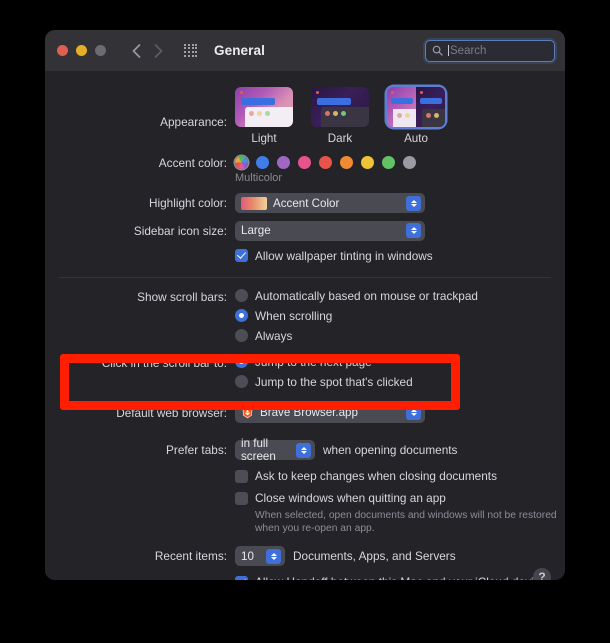 The width and height of the screenshot is (610, 643). Describe the element at coordinates (390, 450) in the screenshot. I see `prefer-tabs-suffix: when opening documents` at that location.